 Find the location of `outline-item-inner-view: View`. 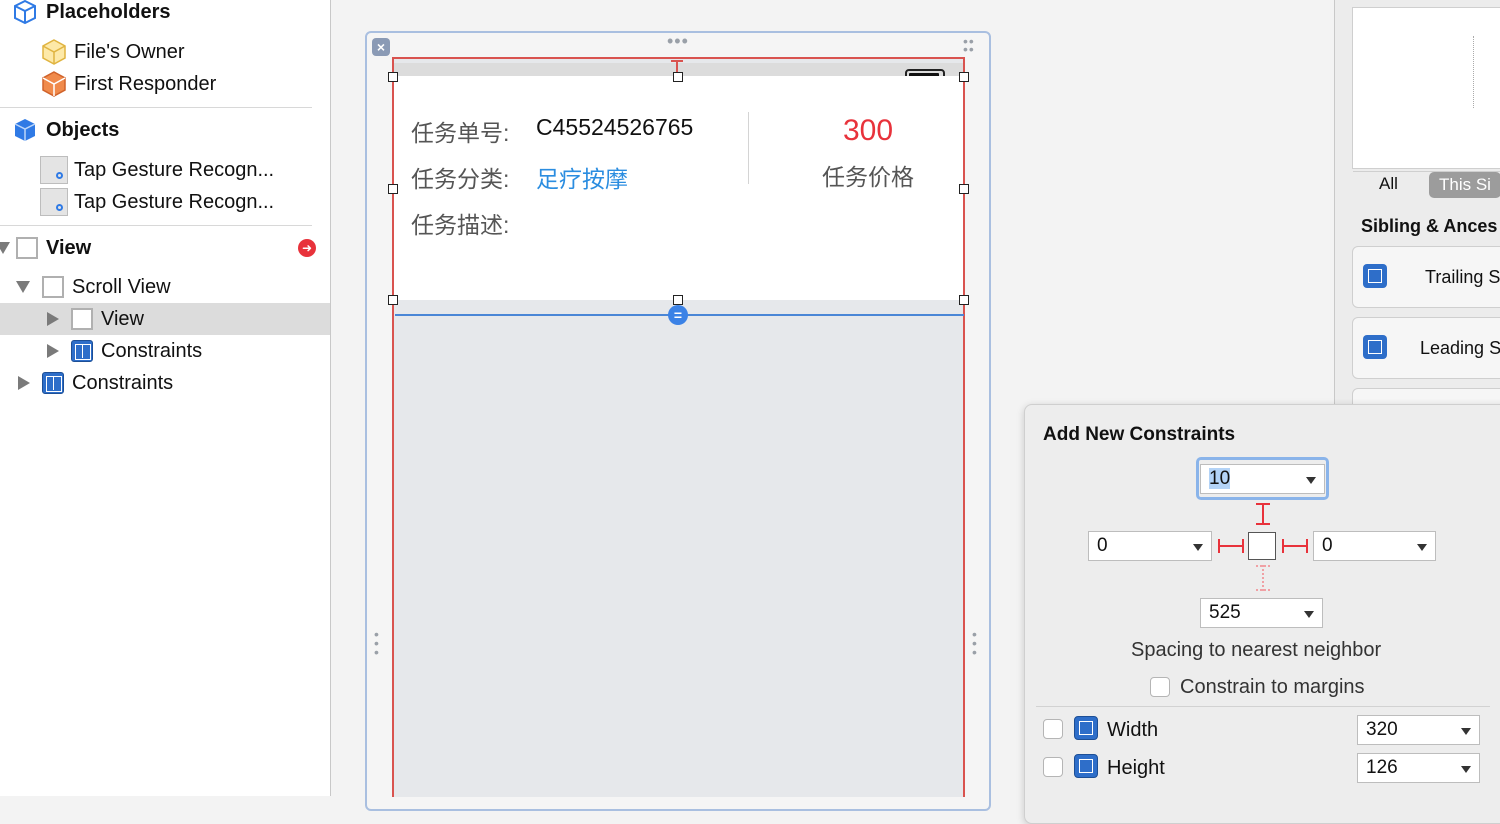

outline-item-inner-view: View is located at coordinates (95, 319).